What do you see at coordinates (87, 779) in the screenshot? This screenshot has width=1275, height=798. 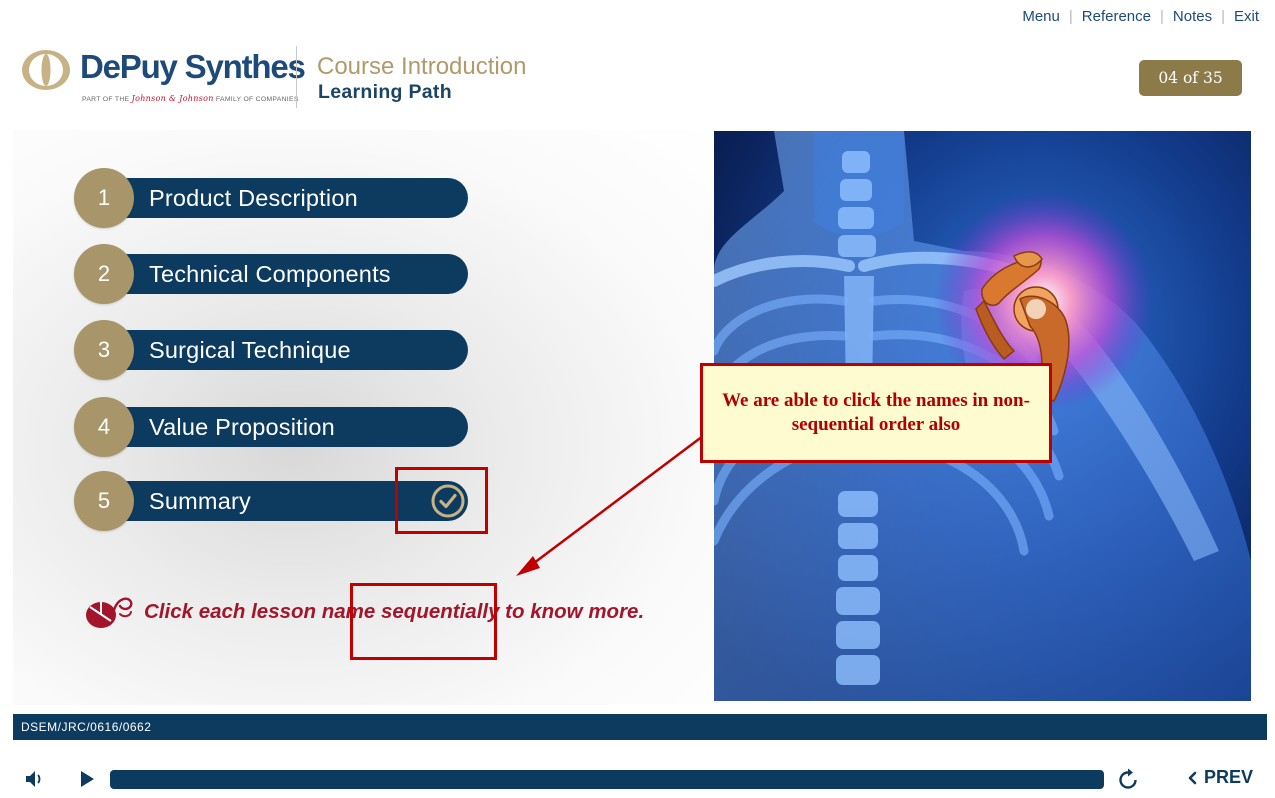 I see `play-icon` at bounding box center [87, 779].